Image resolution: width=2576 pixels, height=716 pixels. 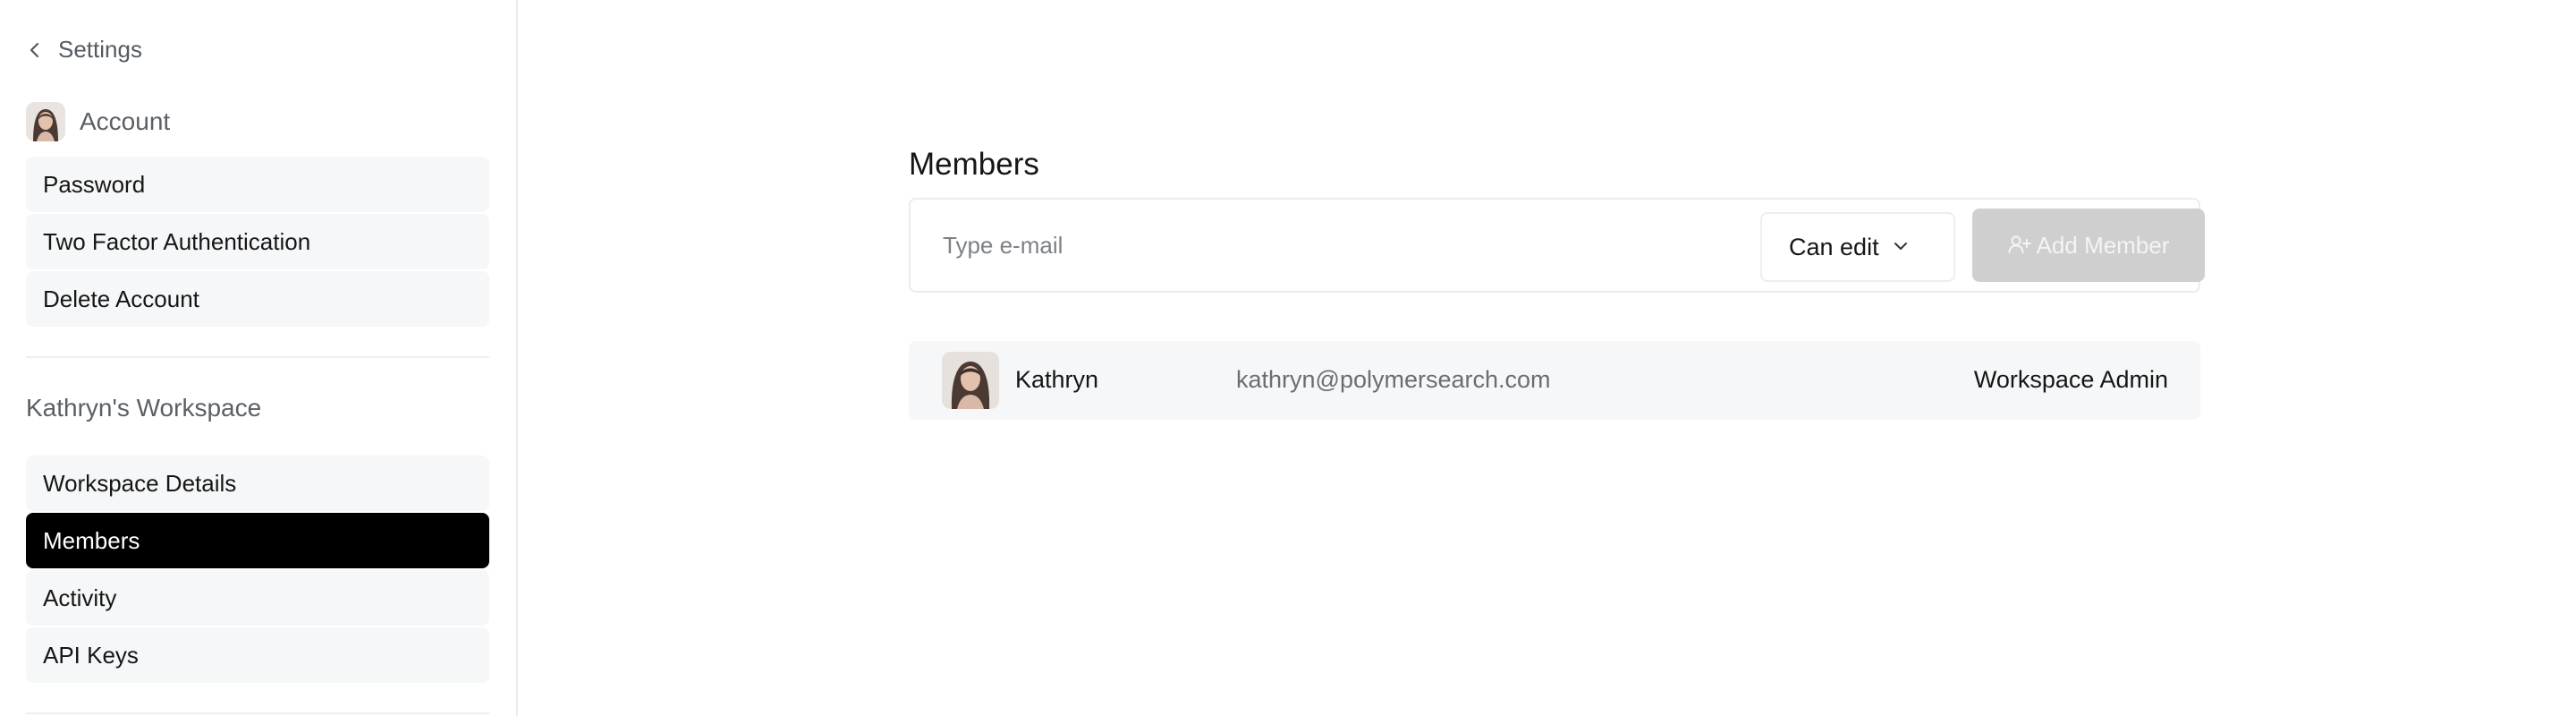 What do you see at coordinates (2103, 245) in the screenshot?
I see `add-member-label: Add Member` at bounding box center [2103, 245].